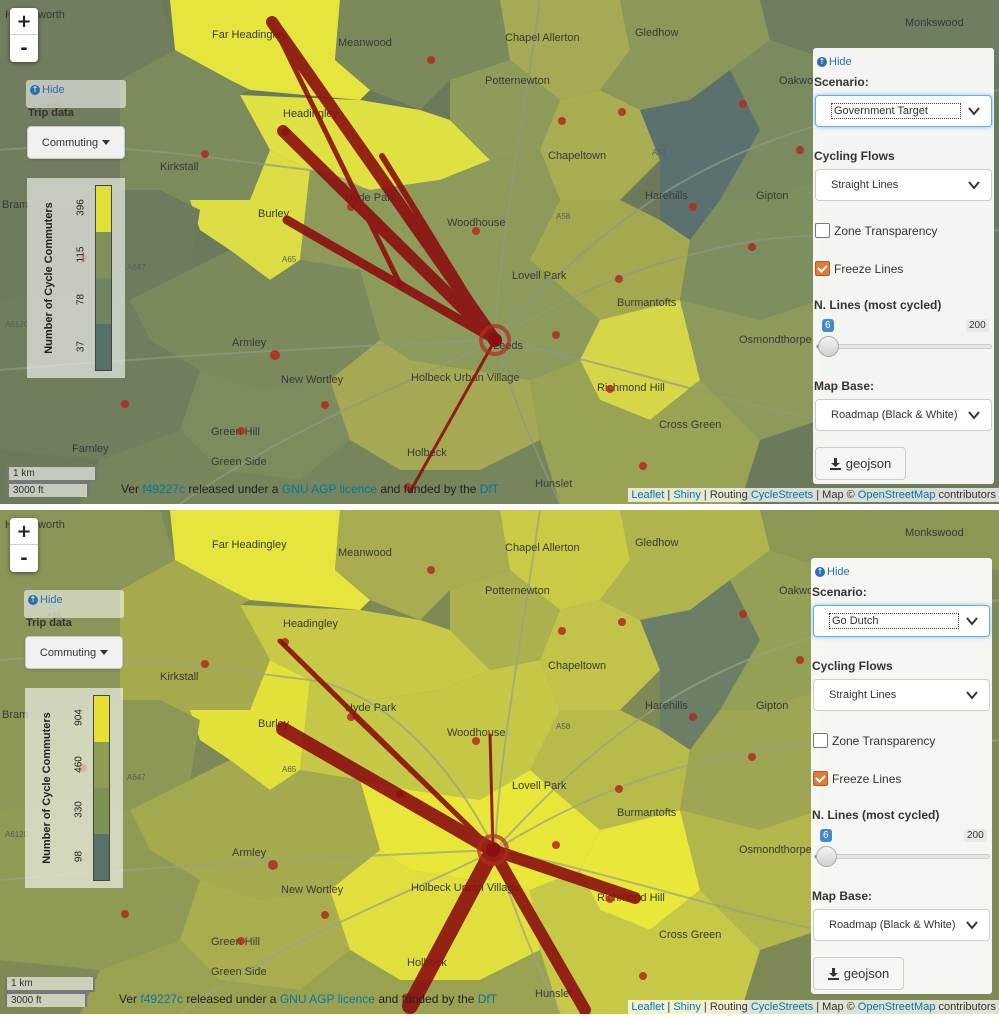  What do you see at coordinates (465, 378) in the screenshot?
I see `place-label: Holbeck Urban Village` at bounding box center [465, 378].